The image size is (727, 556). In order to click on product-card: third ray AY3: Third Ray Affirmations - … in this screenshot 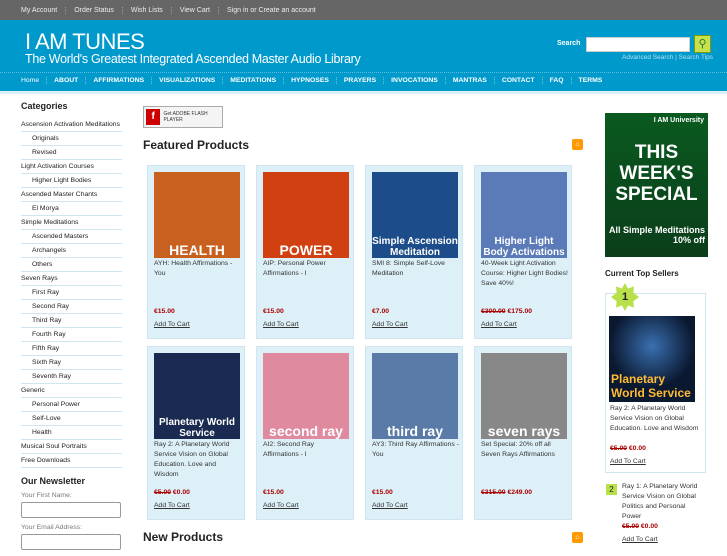, I will do `click(414, 433)`.